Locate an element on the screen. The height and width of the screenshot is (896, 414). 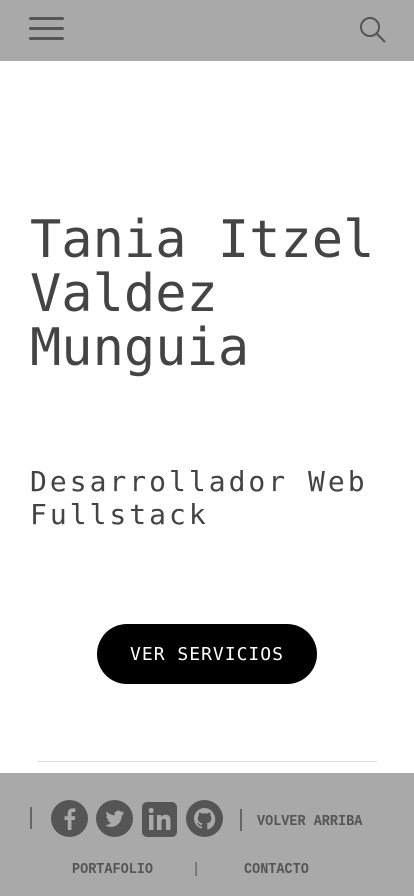
footer-link-portfolio: PORTAFOLIO is located at coordinates (112, 869).